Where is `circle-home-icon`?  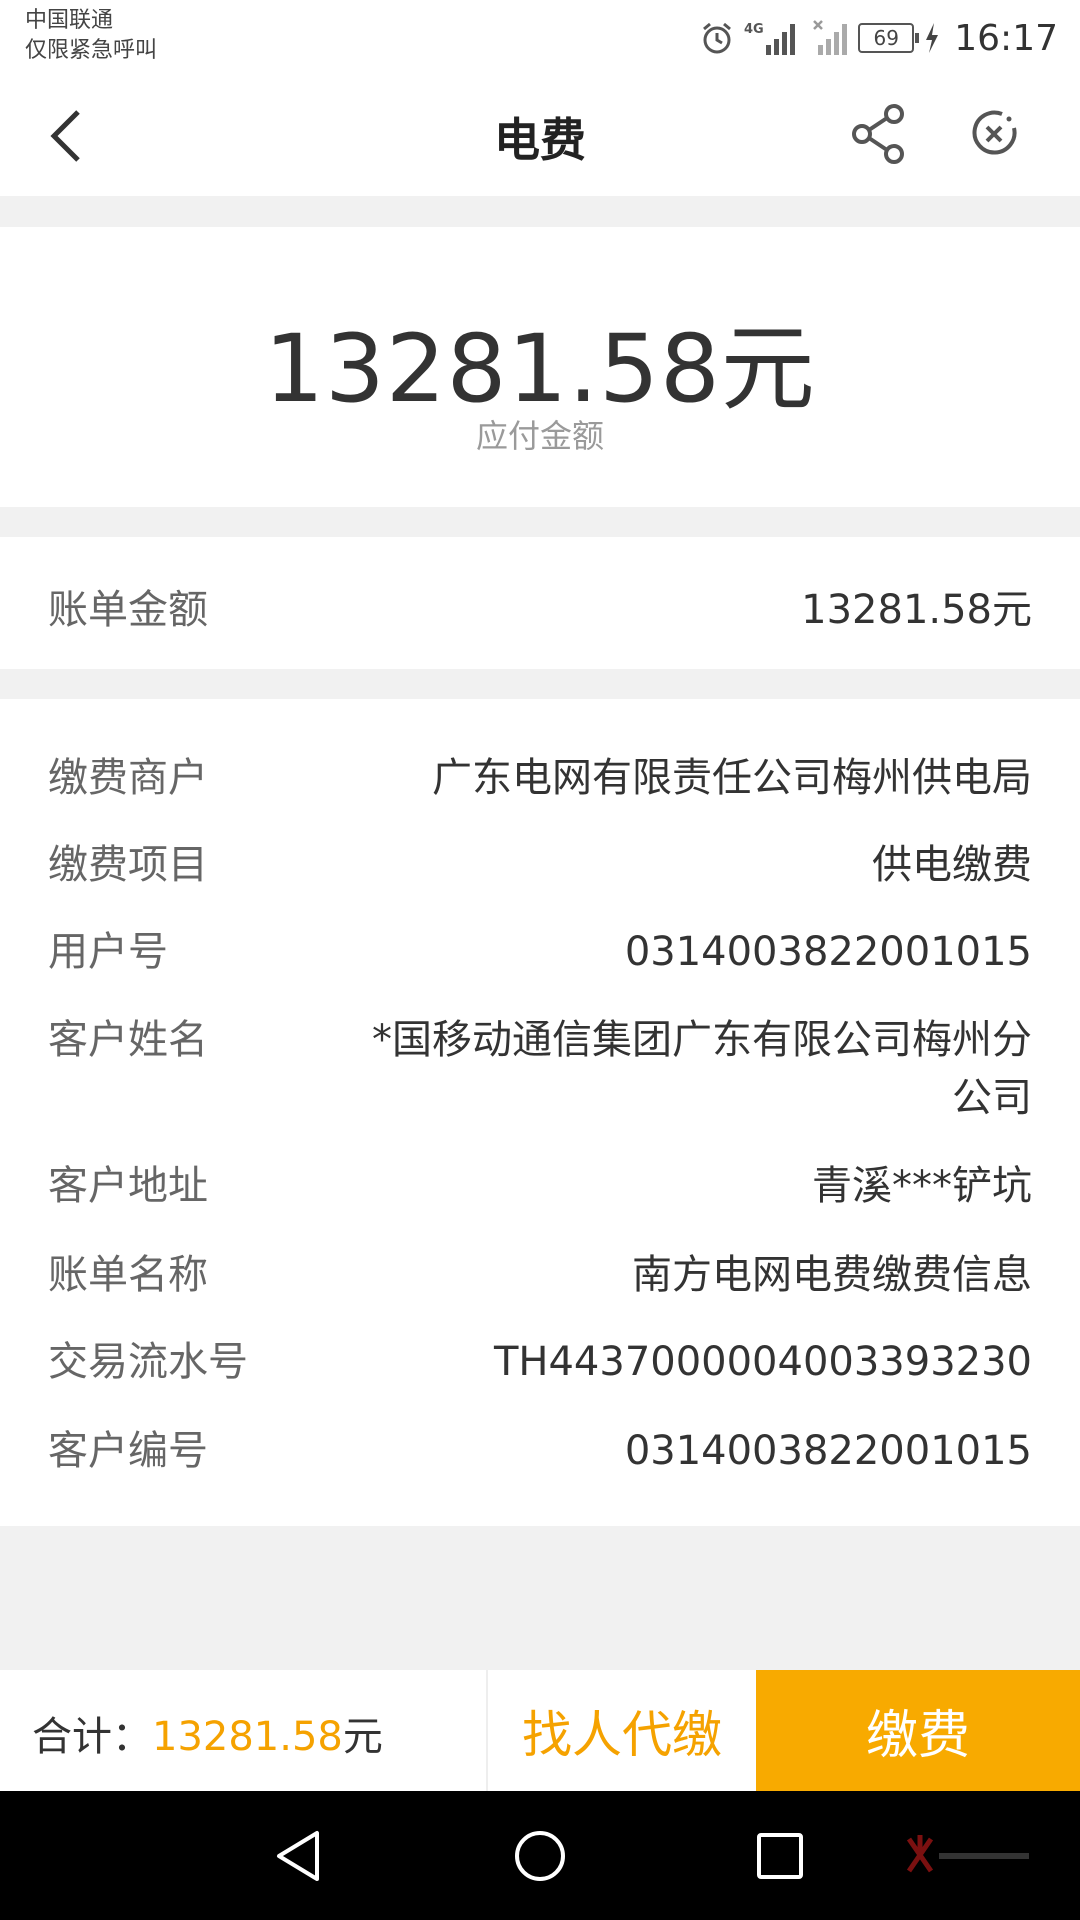
circle-home-icon is located at coordinates (540, 1856).